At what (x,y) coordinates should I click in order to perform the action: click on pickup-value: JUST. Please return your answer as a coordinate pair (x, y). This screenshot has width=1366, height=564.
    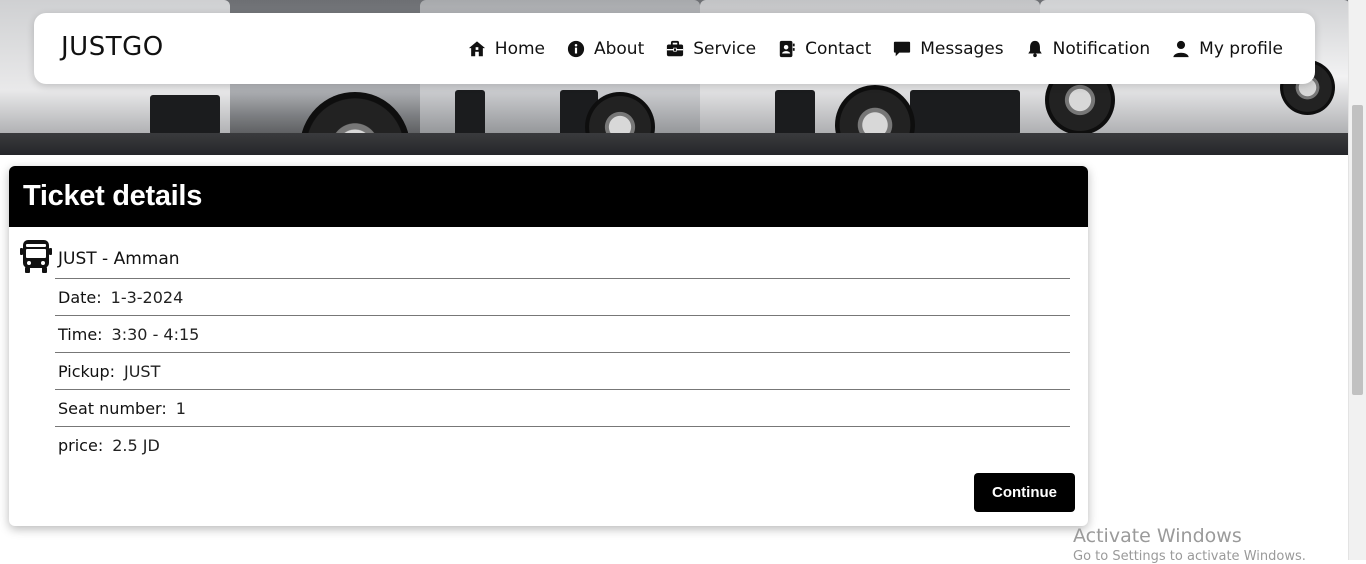
    Looking at the image, I should click on (142, 371).